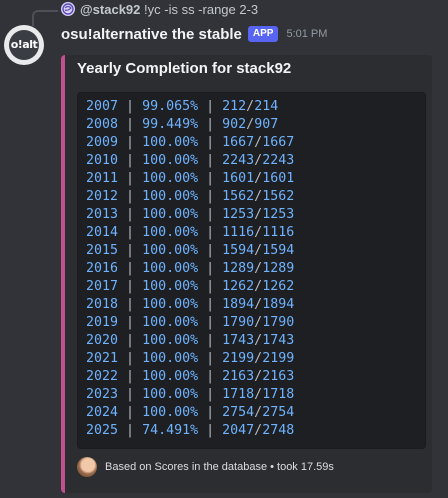 The height and width of the screenshot is (498, 448). I want to click on message-timestamp: 5:01 PM, so click(306, 34).